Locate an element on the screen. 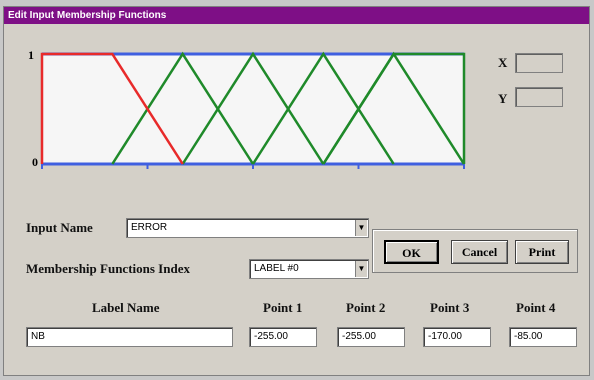 The width and height of the screenshot is (594, 380). point4-field: -85.00 is located at coordinates (543, 337).